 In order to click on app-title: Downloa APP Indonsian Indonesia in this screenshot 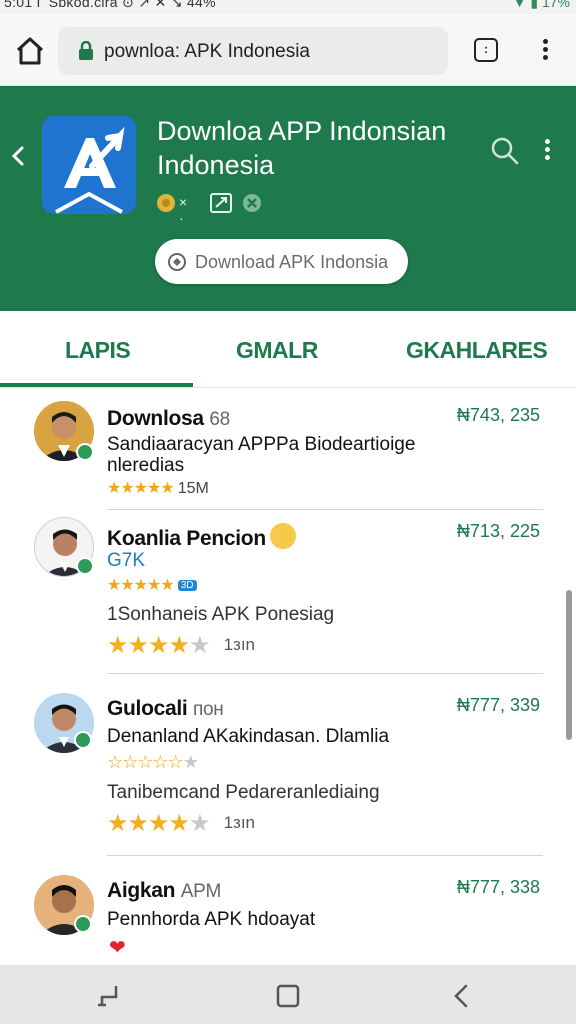, I will do `click(302, 148)`.